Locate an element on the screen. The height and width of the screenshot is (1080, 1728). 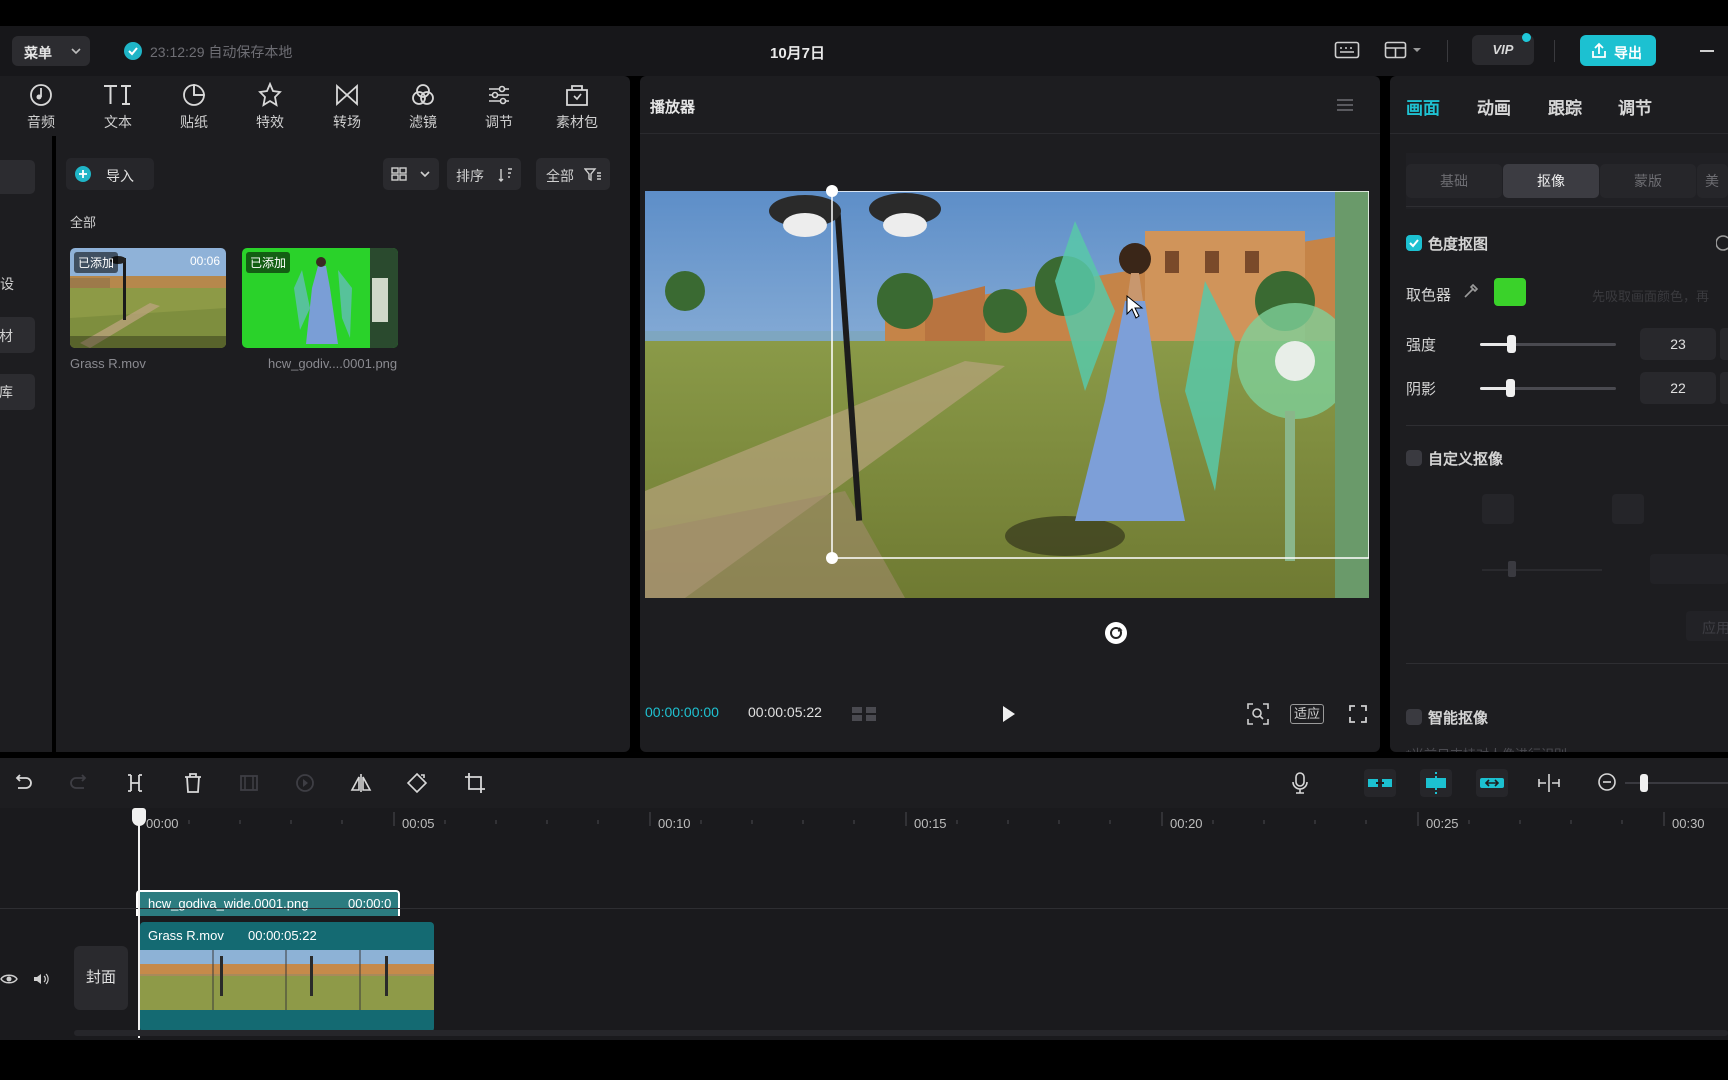
smart-key-label: 智能抠像 is located at coordinates (1458, 718).